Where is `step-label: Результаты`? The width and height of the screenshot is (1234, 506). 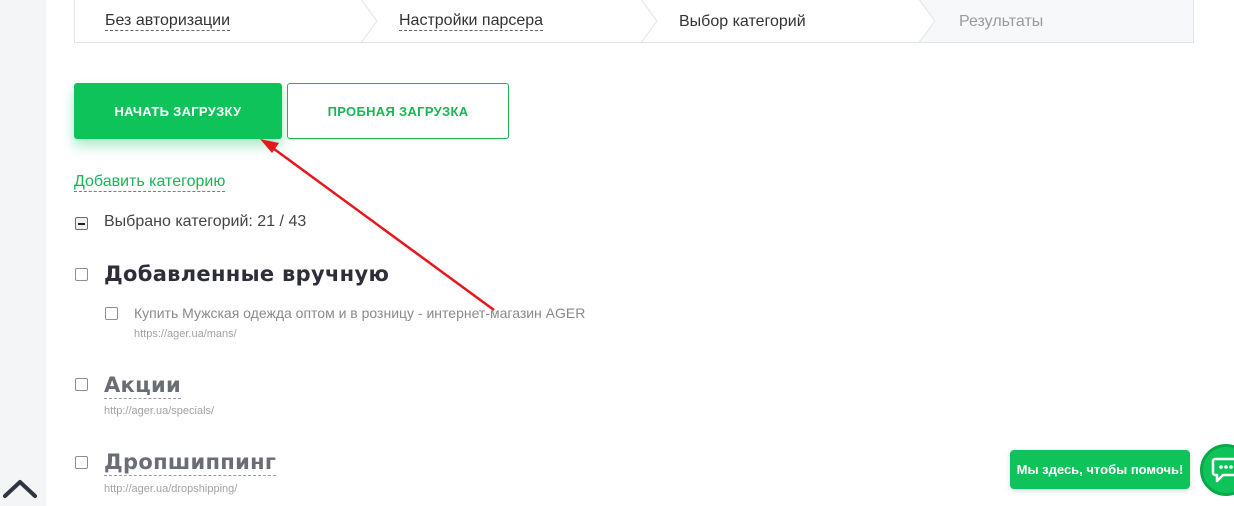 step-label: Результаты is located at coordinates (1001, 21).